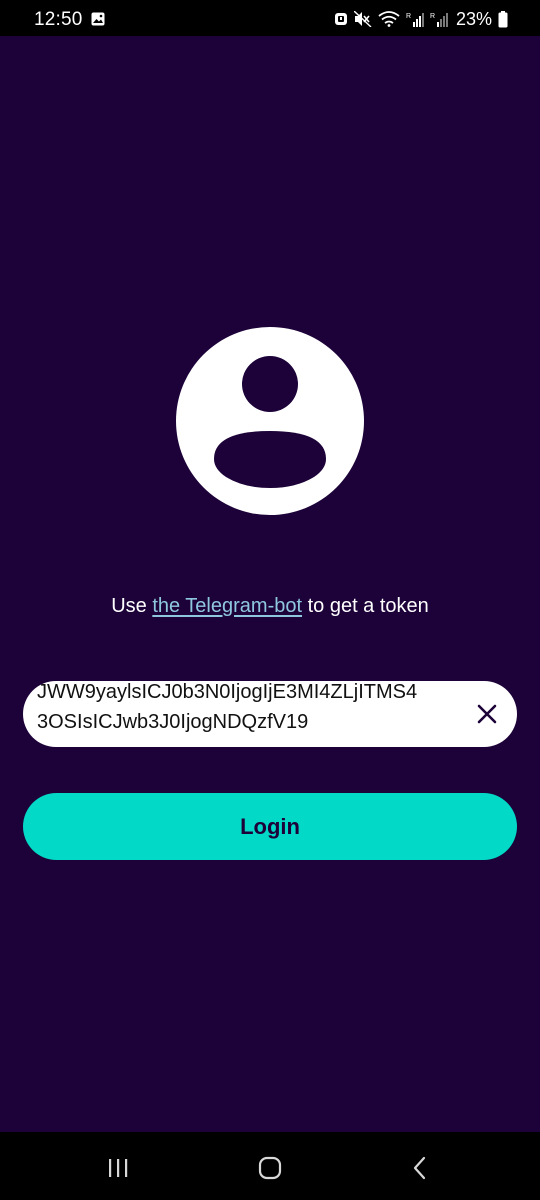 The height and width of the screenshot is (1200, 540). I want to click on battery-percentage: 23%, so click(473, 18).